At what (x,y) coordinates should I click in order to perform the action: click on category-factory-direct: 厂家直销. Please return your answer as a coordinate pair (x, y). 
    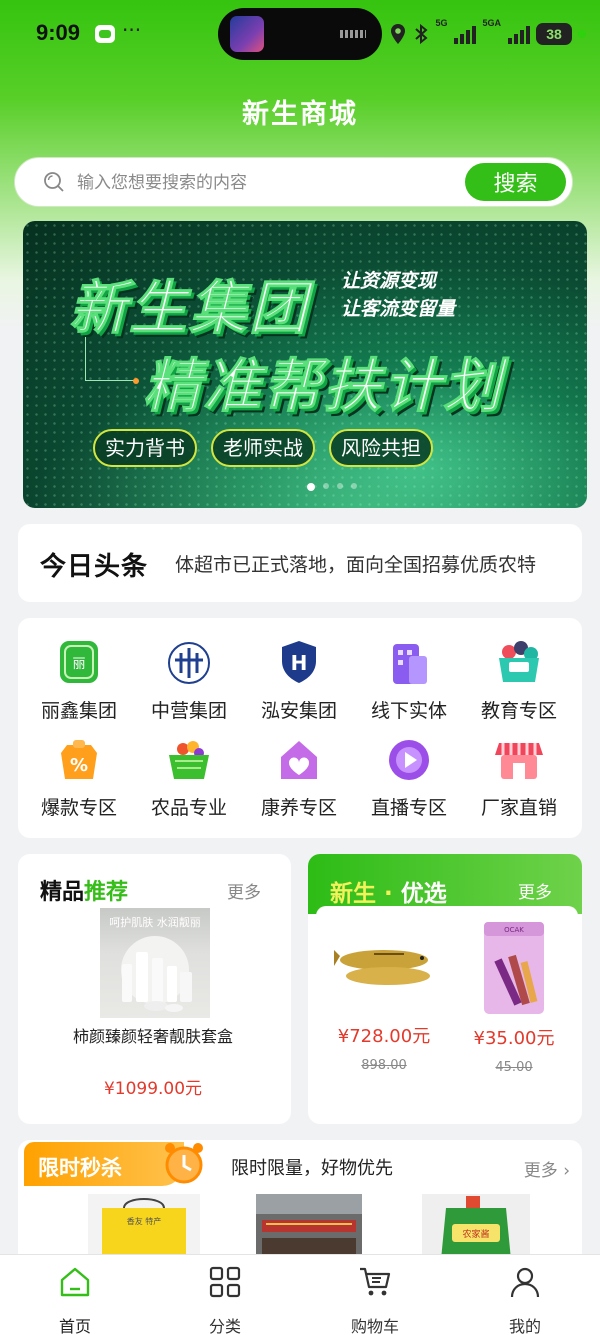
    Looking at the image, I should click on (519, 777).